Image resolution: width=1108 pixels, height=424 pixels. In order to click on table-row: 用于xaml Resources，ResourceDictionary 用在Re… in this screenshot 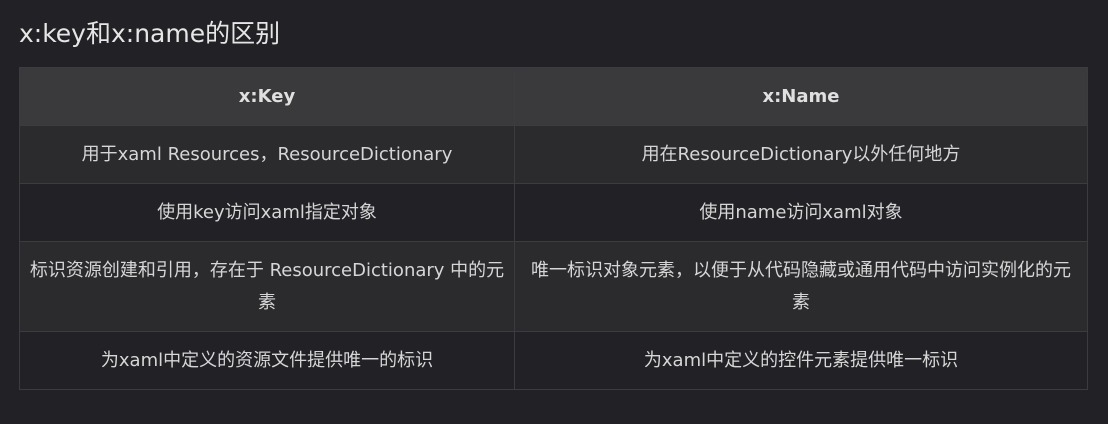, I will do `click(553, 154)`.